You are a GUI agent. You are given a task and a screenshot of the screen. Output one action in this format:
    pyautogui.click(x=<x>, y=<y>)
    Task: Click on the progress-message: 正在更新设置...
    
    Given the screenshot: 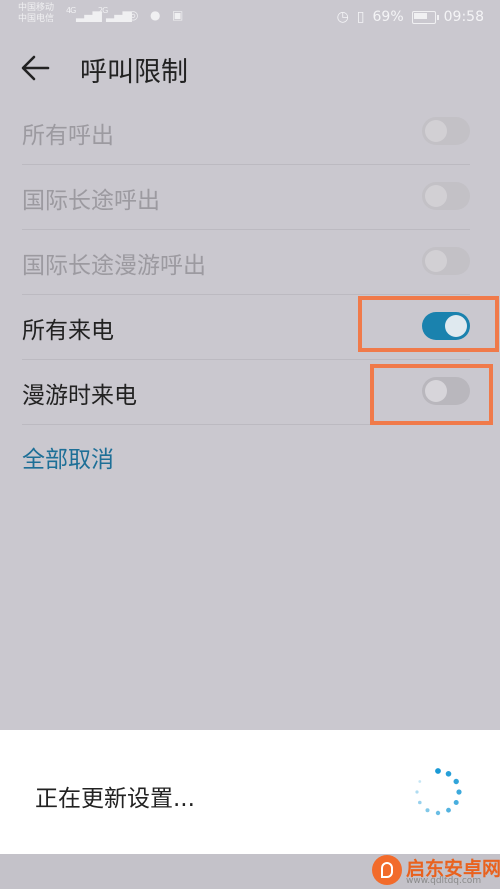 What is the action you would take?
    pyautogui.click(x=115, y=799)
    